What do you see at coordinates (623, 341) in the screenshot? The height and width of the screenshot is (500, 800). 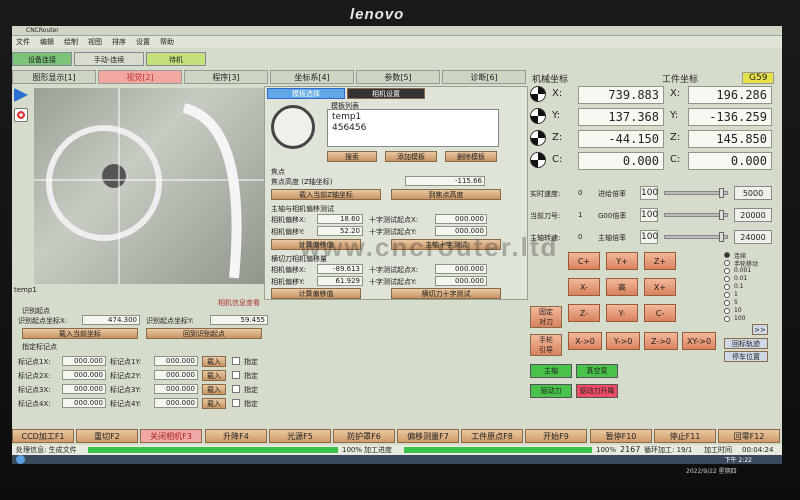 I see `zero-button: Y->0` at bounding box center [623, 341].